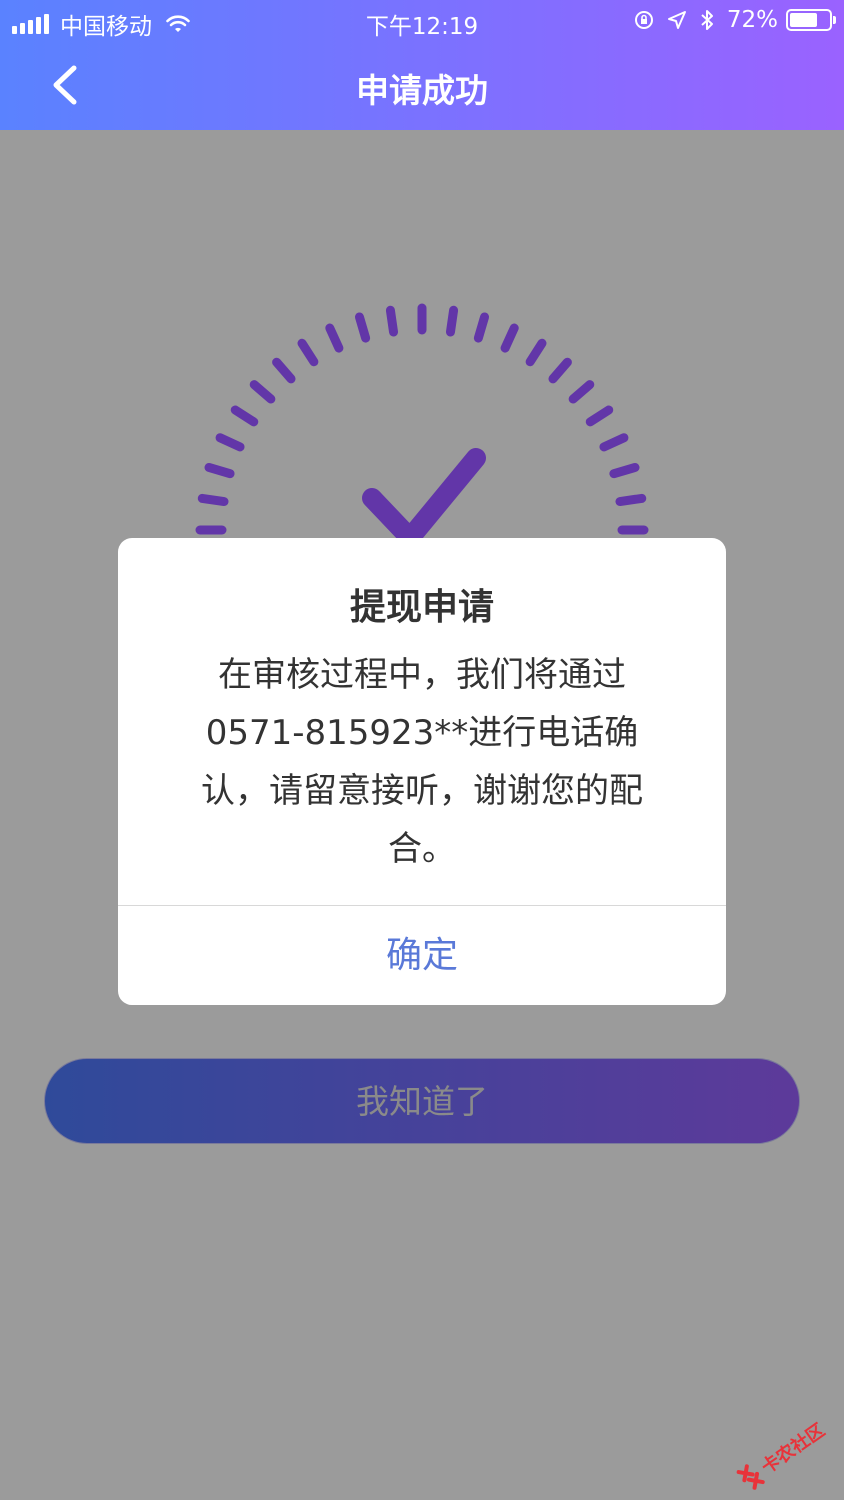 The height and width of the screenshot is (1500, 844). Describe the element at coordinates (422, 675) in the screenshot. I see `dialog-message-line: 在审核过程中，我们将通过` at that location.